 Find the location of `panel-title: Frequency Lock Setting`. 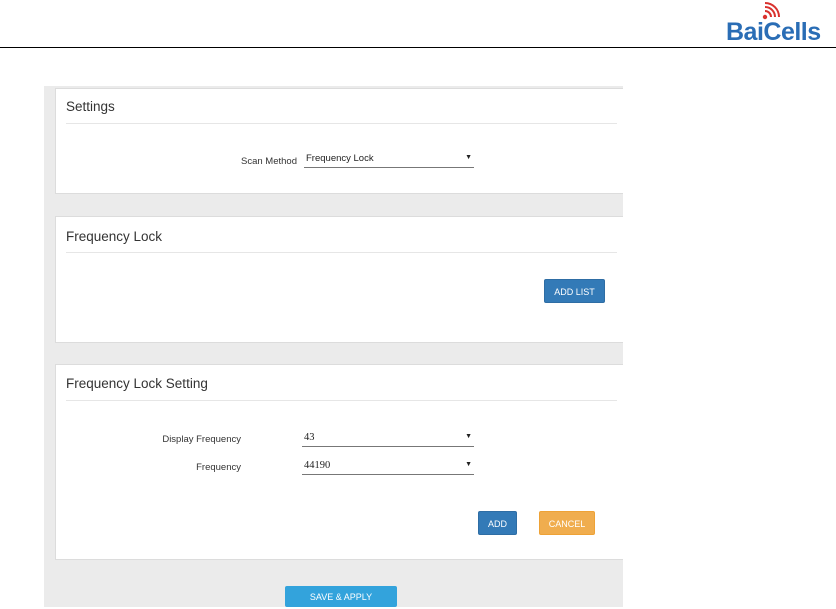

panel-title: Frequency Lock Setting is located at coordinates (137, 383).